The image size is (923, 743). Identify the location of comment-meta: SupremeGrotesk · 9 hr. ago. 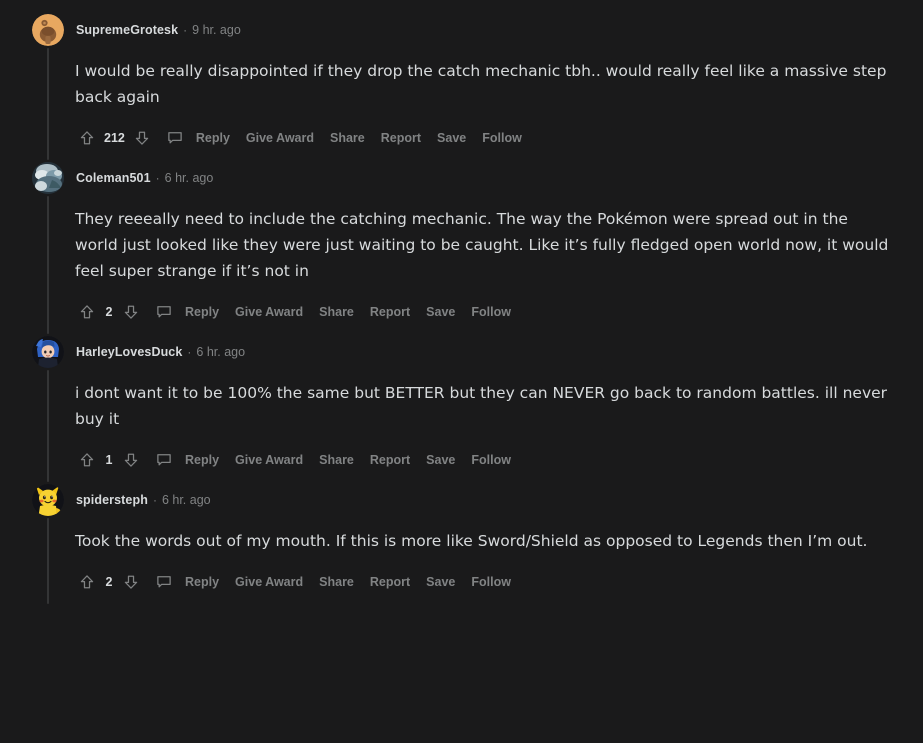
(158, 30).